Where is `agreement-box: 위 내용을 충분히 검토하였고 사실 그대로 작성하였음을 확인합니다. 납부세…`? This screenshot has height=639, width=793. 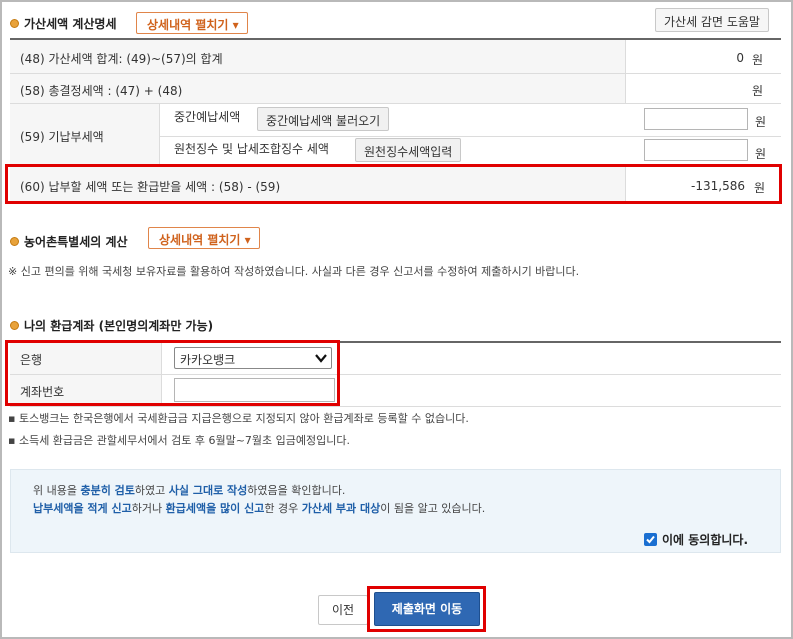 agreement-box: 위 내용을 충분히 검토하였고 사실 그대로 작성하였음을 확인합니다. 납부세… is located at coordinates (395, 511).